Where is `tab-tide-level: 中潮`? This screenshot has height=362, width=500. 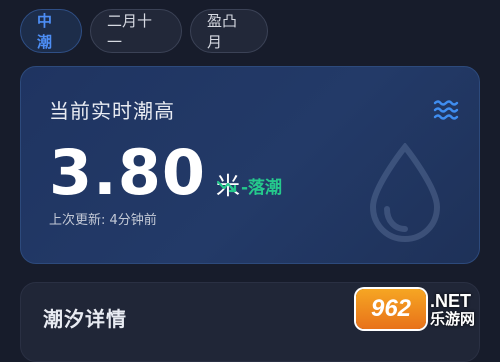
tab-tide-level: 中潮 is located at coordinates (51, 31).